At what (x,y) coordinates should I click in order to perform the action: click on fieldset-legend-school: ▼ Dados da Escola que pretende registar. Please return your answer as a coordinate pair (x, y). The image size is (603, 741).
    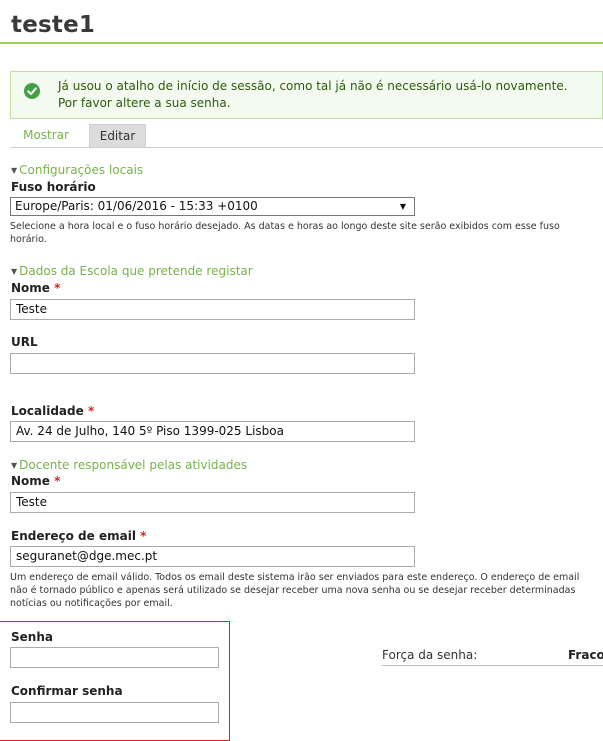
    Looking at the image, I should click on (132, 271).